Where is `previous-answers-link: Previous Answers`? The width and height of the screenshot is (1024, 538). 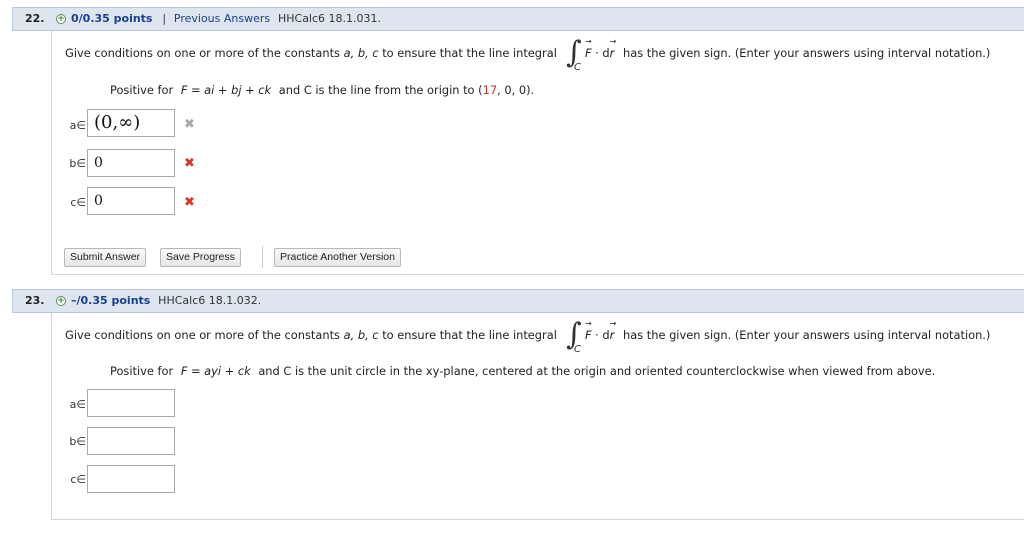
previous-answers-link: Previous Answers is located at coordinates (222, 18).